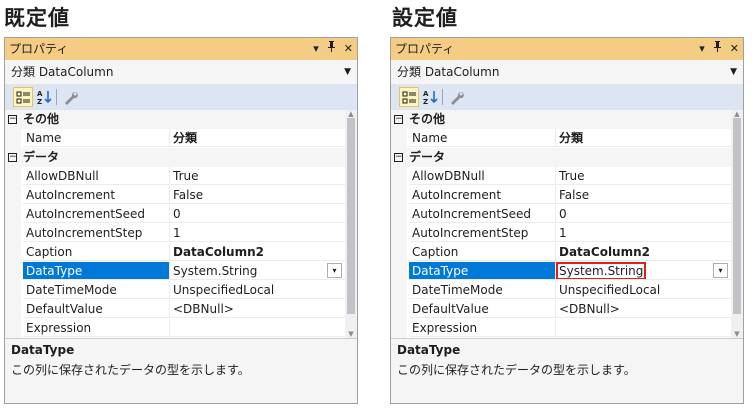  What do you see at coordinates (130, 370) in the screenshot?
I see `description-text: この列に保存されたデータの型を示します。` at bounding box center [130, 370].